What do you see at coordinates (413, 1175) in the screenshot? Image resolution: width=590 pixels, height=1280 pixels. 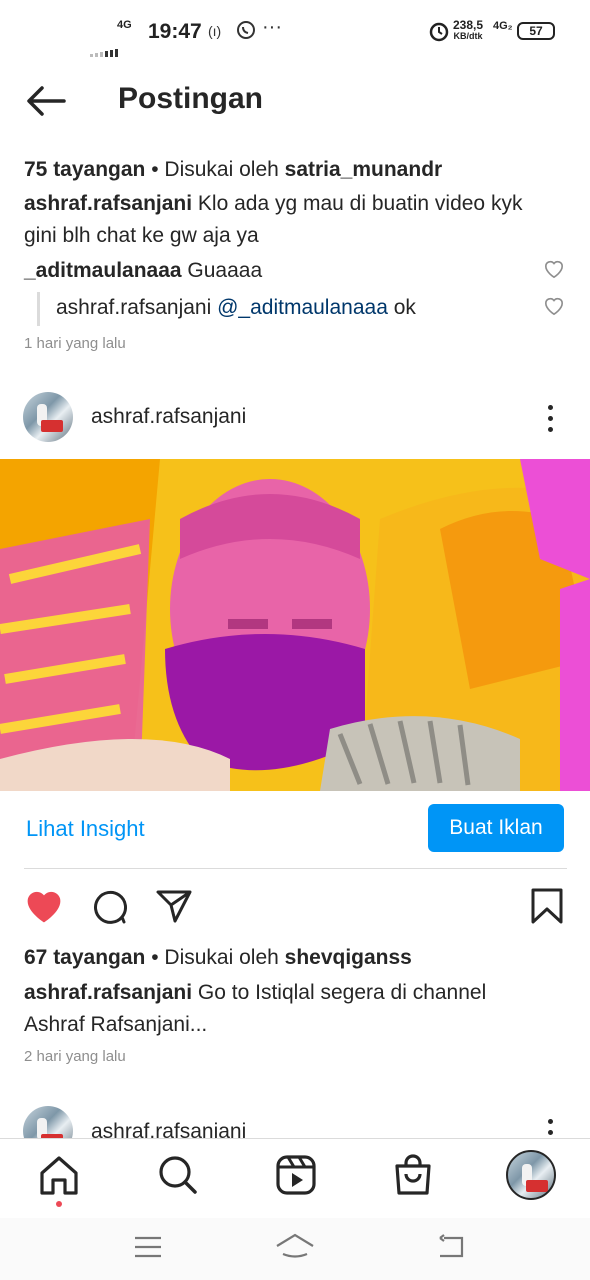 I see `shop-icon` at bounding box center [413, 1175].